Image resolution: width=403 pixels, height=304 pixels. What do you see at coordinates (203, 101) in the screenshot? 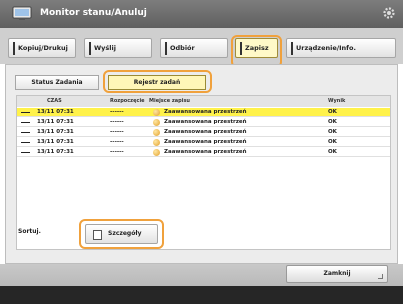
I see `table-header: CZAS Rozpoczęcie Miejsce zapisu Wynik` at bounding box center [203, 101].